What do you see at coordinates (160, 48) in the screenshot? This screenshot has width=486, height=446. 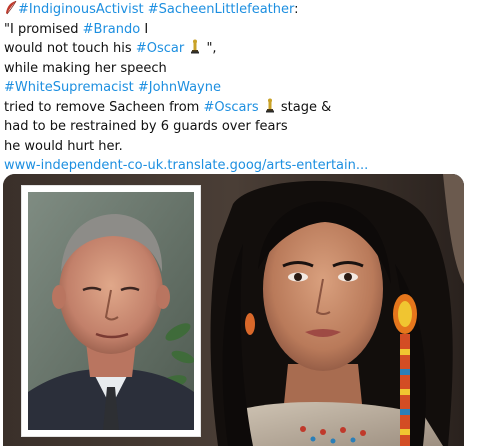 I see `hashtag-link: #Oscar` at bounding box center [160, 48].